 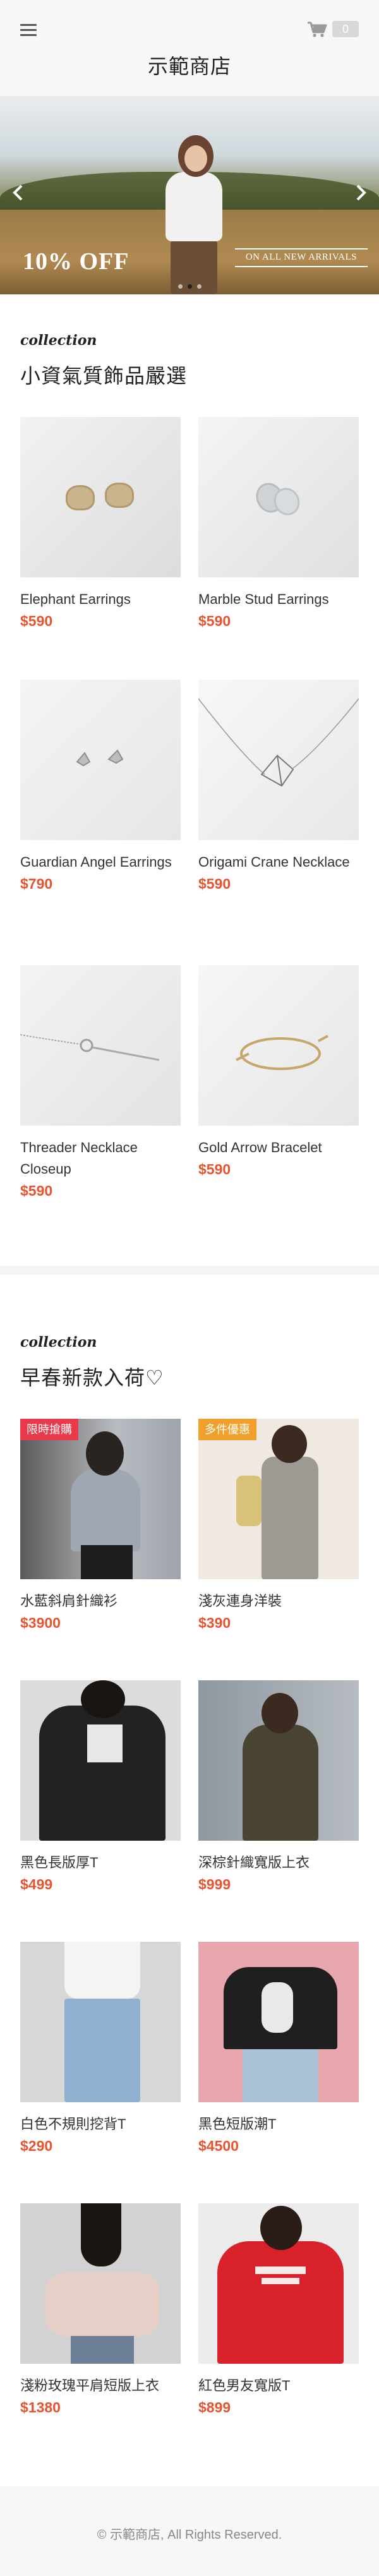 I want to click on product-name: 淺粉玫瑰平肩短版上衣, so click(x=100, y=2386).